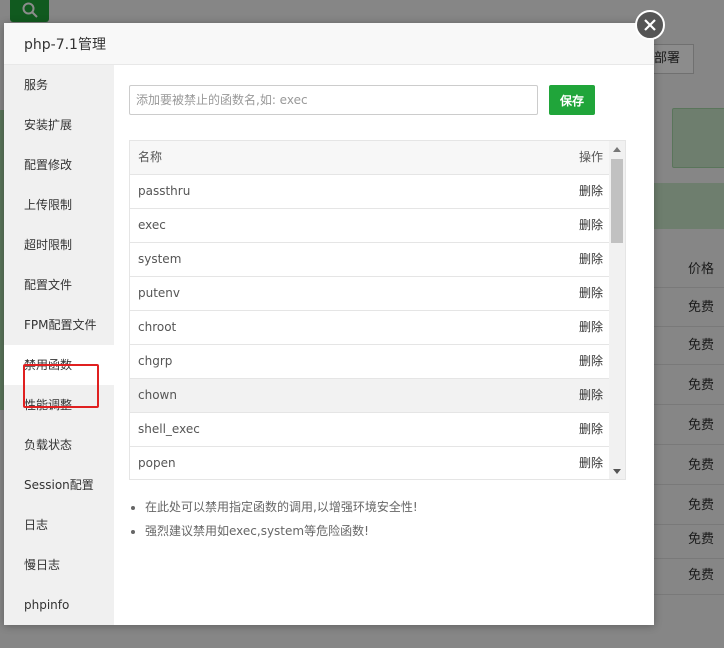 Image resolution: width=724 pixels, height=648 pixels. Describe the element at coordinates (150, 157) in the screenshot. I see `column-header-name: 名称` at that location.